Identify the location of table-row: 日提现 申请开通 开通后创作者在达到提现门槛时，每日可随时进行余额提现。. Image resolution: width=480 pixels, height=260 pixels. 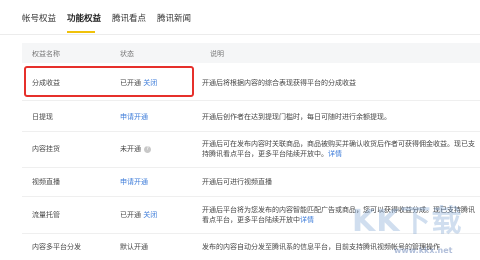
(251, 116).